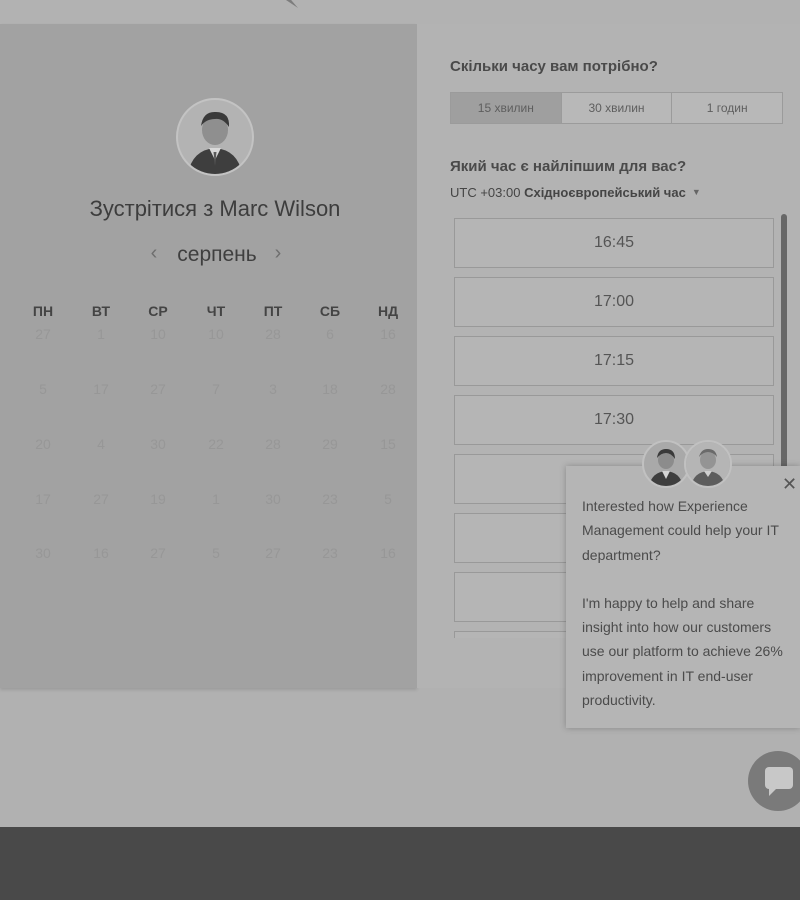  What do you see at coordinates (506, 108) in the screenshot?
I see `duration-option-15: 15 хвилин` at bounding box center [506, 108].